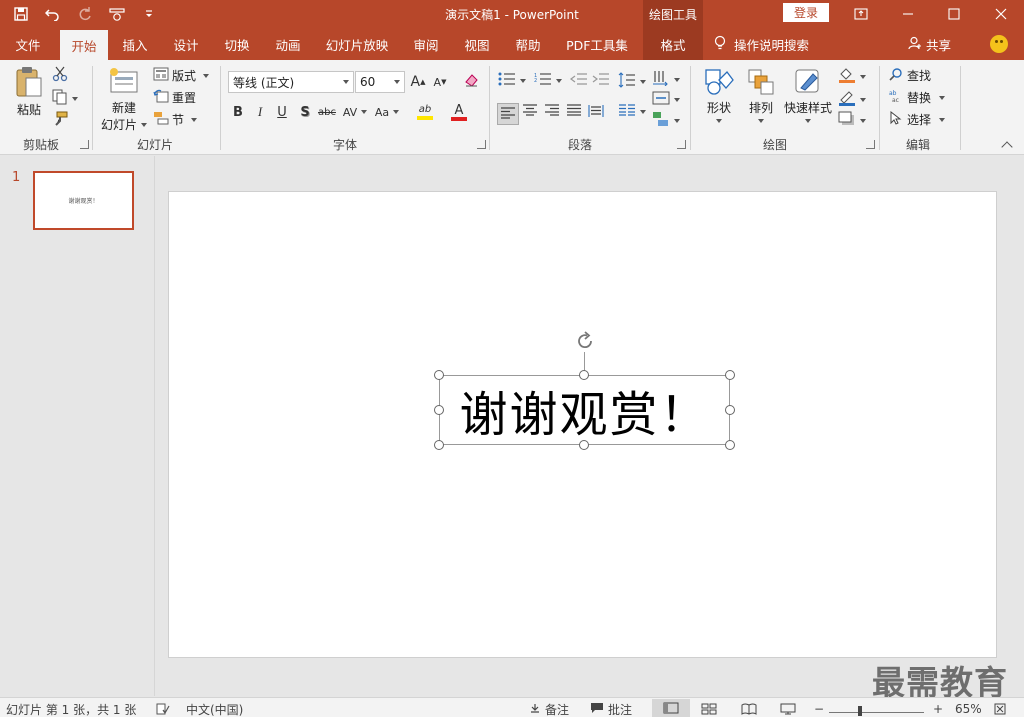  I want to click on resize-handle-sw, so click(439, 445).